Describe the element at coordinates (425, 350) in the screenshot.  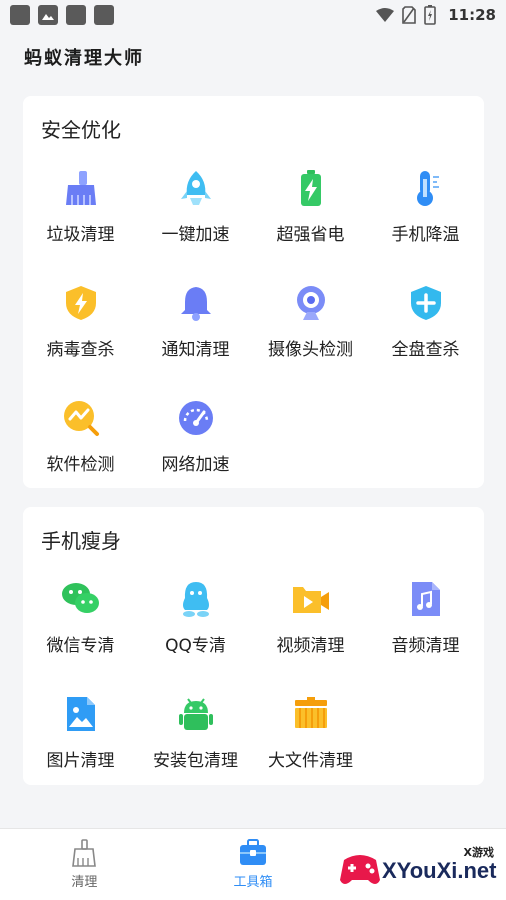
I see `tool-label: 全盘查杀` at that location.